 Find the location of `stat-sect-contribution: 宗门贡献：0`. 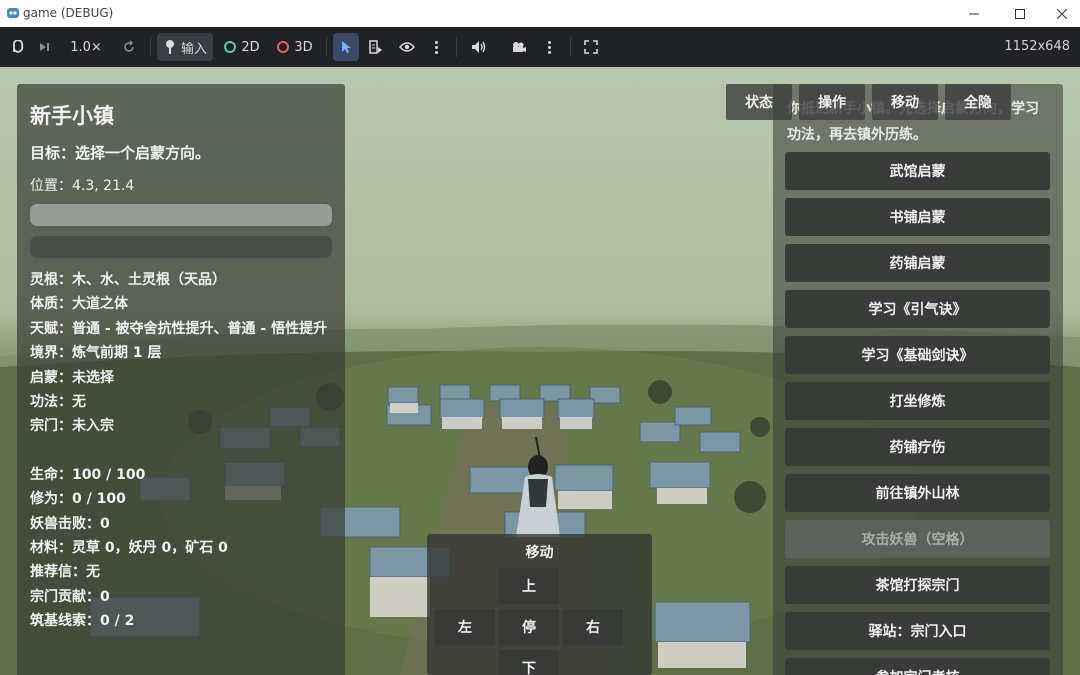

stat-sect-contribution: 宗门贡献：0 is located at coordinates (70, 596).